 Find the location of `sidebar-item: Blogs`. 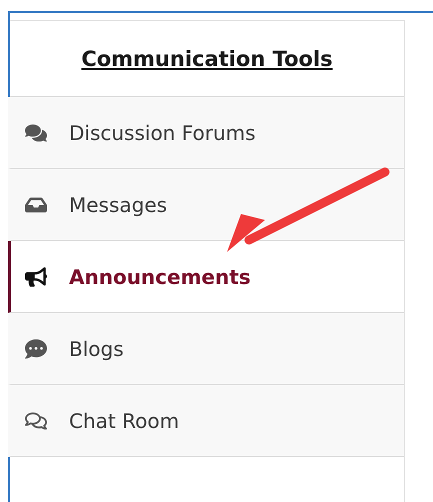

sidebar-item: Blogs is located at coordinates (206, 349).